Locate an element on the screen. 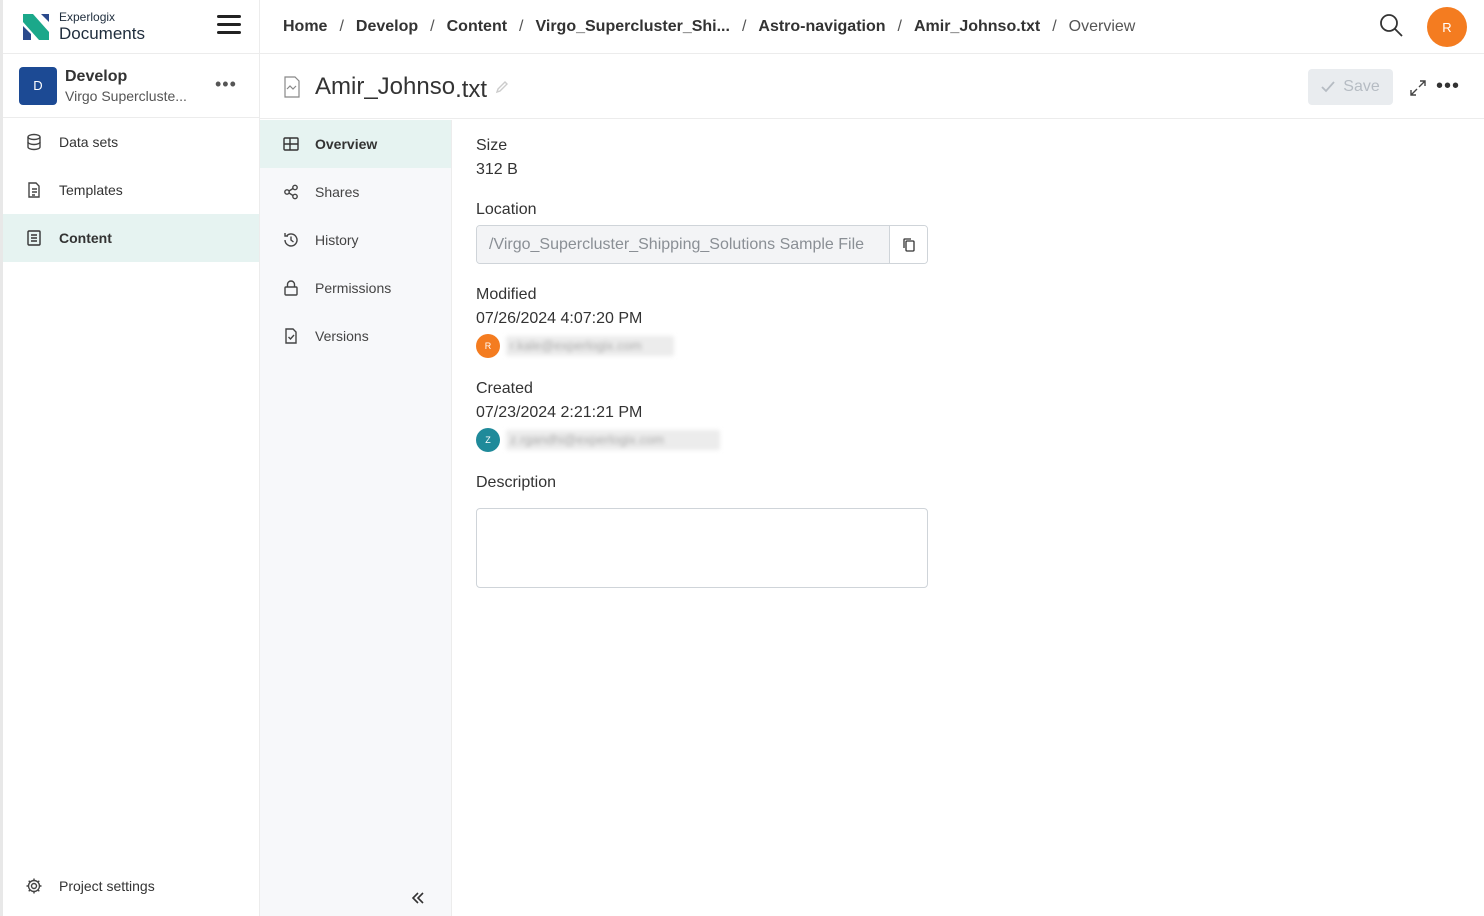 The height and width of the screenshot is (916, 1484). tab-label: History is located at coordinates (337, 240).